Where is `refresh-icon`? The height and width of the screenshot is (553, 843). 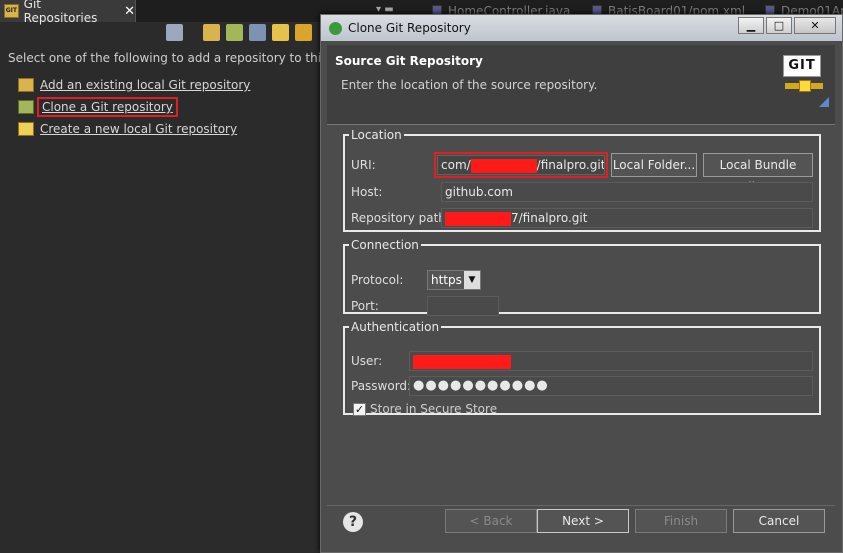 refresh-icon is located at coordinates (303, 32).